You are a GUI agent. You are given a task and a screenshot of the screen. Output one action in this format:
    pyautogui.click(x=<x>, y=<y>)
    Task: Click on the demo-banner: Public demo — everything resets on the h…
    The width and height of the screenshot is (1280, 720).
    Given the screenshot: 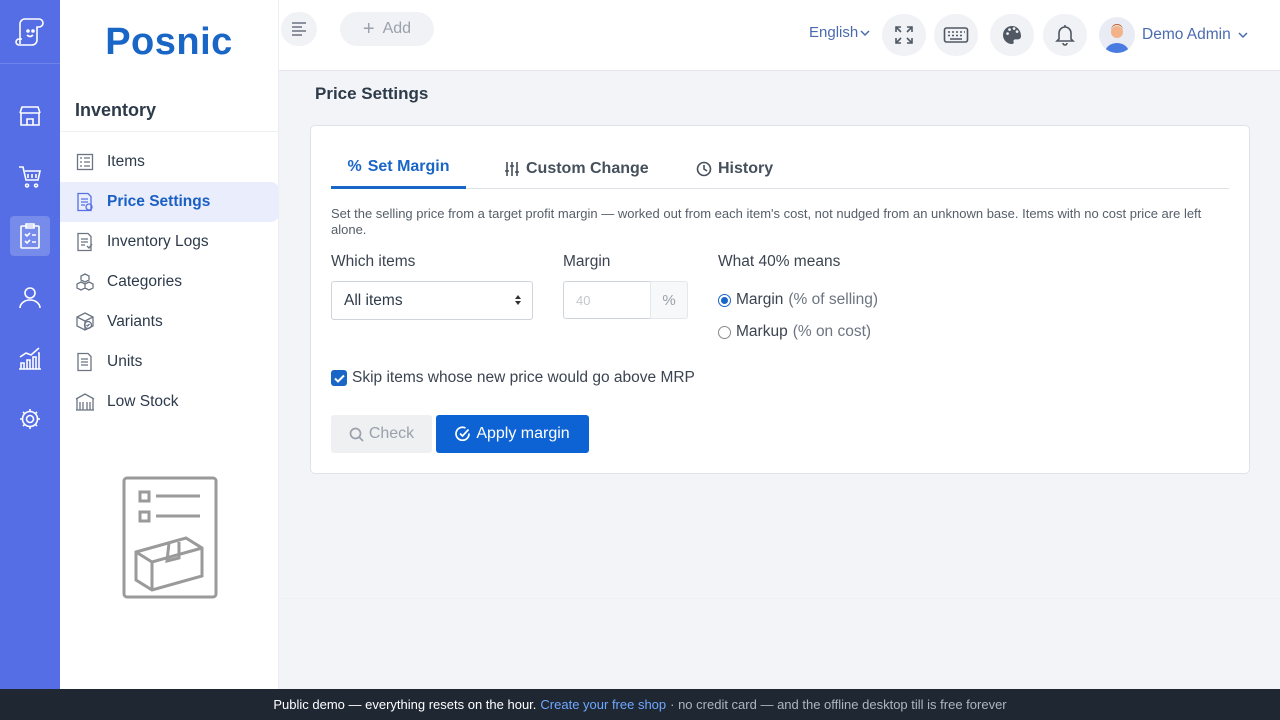 What is the action you would take?
    pyautogui.click(x=640, y=704)
    